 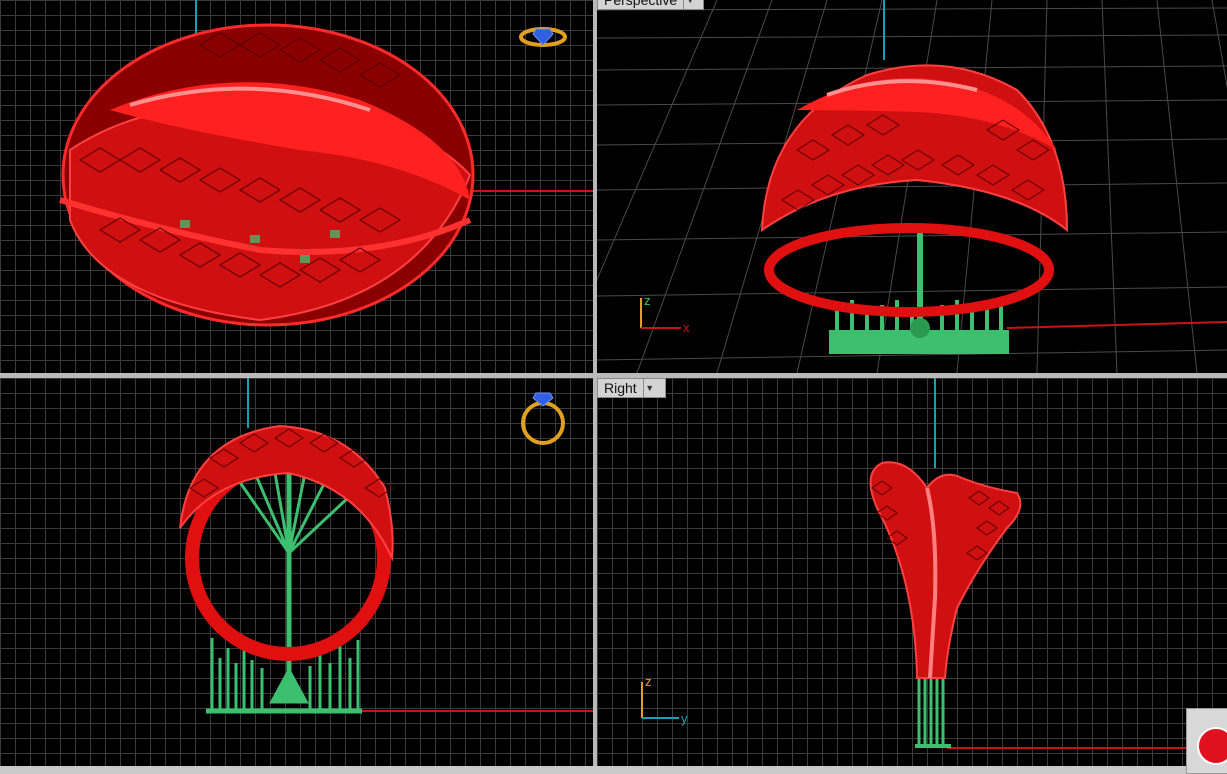 I want to click on axis-label-y: y, so click(x=684, y=718).